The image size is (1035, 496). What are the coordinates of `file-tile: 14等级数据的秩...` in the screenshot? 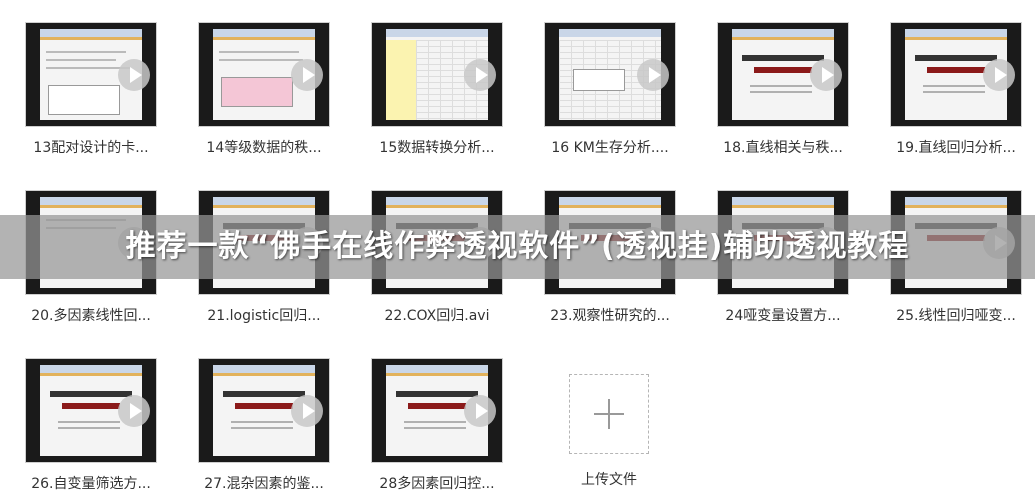 It's located at (264, 89).